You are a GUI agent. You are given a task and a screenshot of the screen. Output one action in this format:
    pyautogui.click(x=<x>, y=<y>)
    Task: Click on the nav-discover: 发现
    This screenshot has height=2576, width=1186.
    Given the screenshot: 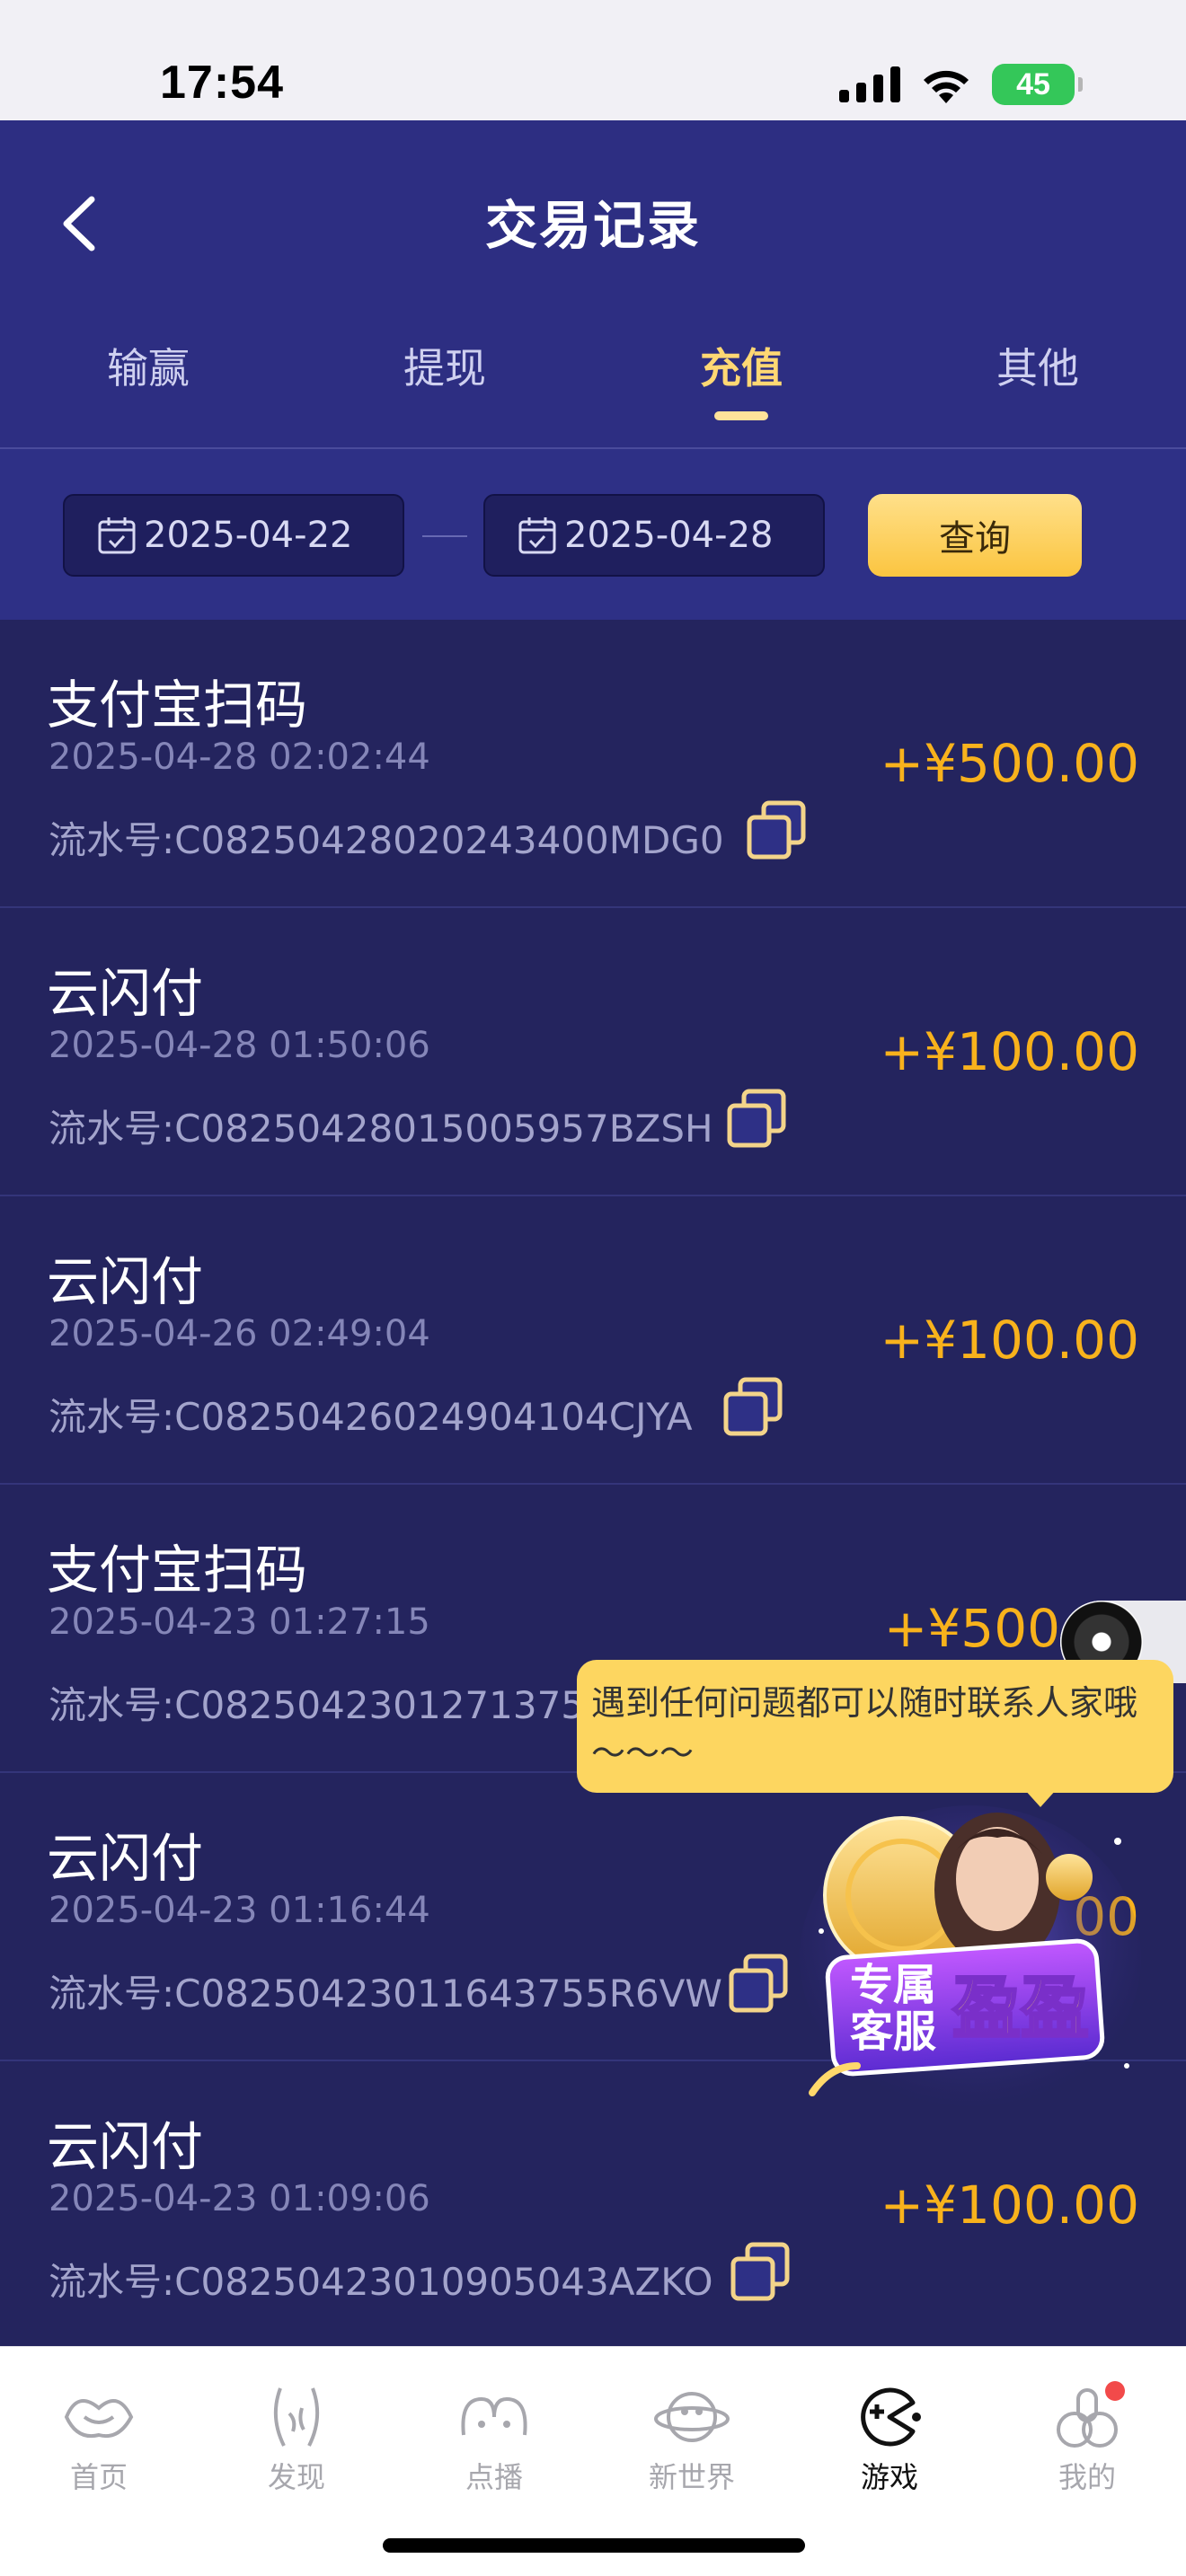 What is the action you would take?
    pyautogui.click(x=296, y=2438)
    